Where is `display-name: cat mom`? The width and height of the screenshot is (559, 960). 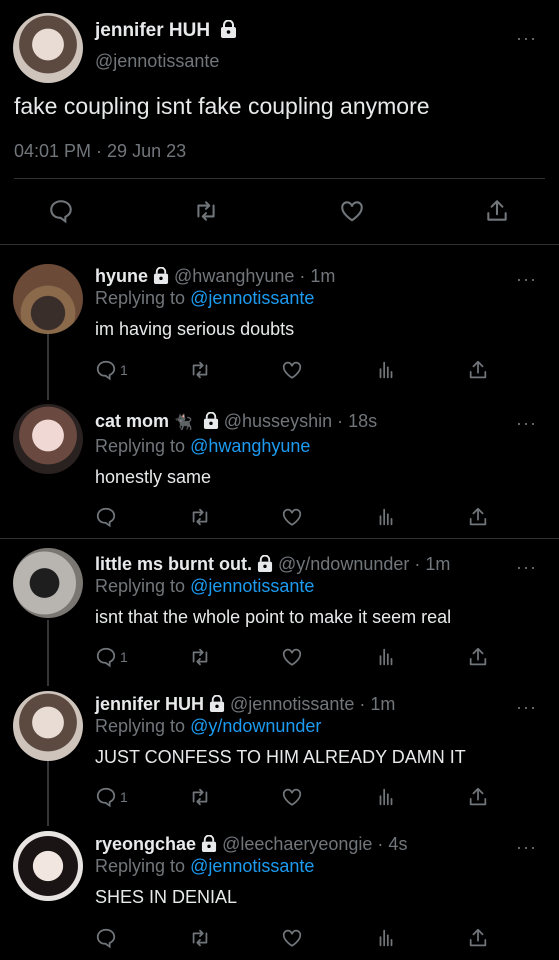
display-name: cat mom is located at coordinates (132, 421).